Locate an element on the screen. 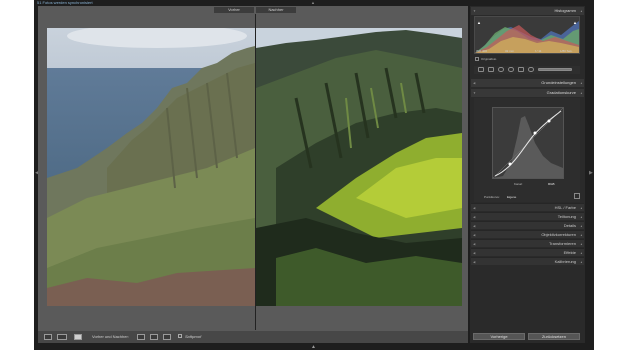 The width and height of the screenshot is (630, 350). graduated-filter-icon is located at coordinates (521, 69).